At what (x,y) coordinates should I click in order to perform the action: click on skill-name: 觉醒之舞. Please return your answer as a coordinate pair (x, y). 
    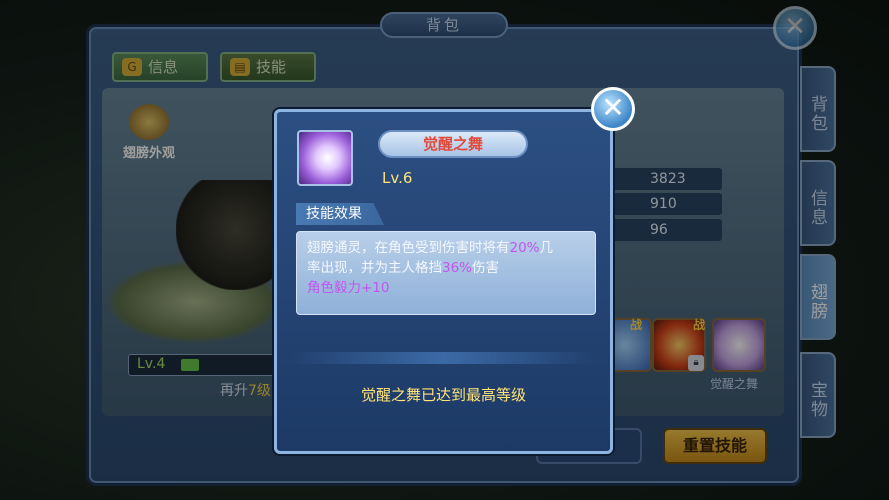
    Looking at the image, I should click on (453, 144).